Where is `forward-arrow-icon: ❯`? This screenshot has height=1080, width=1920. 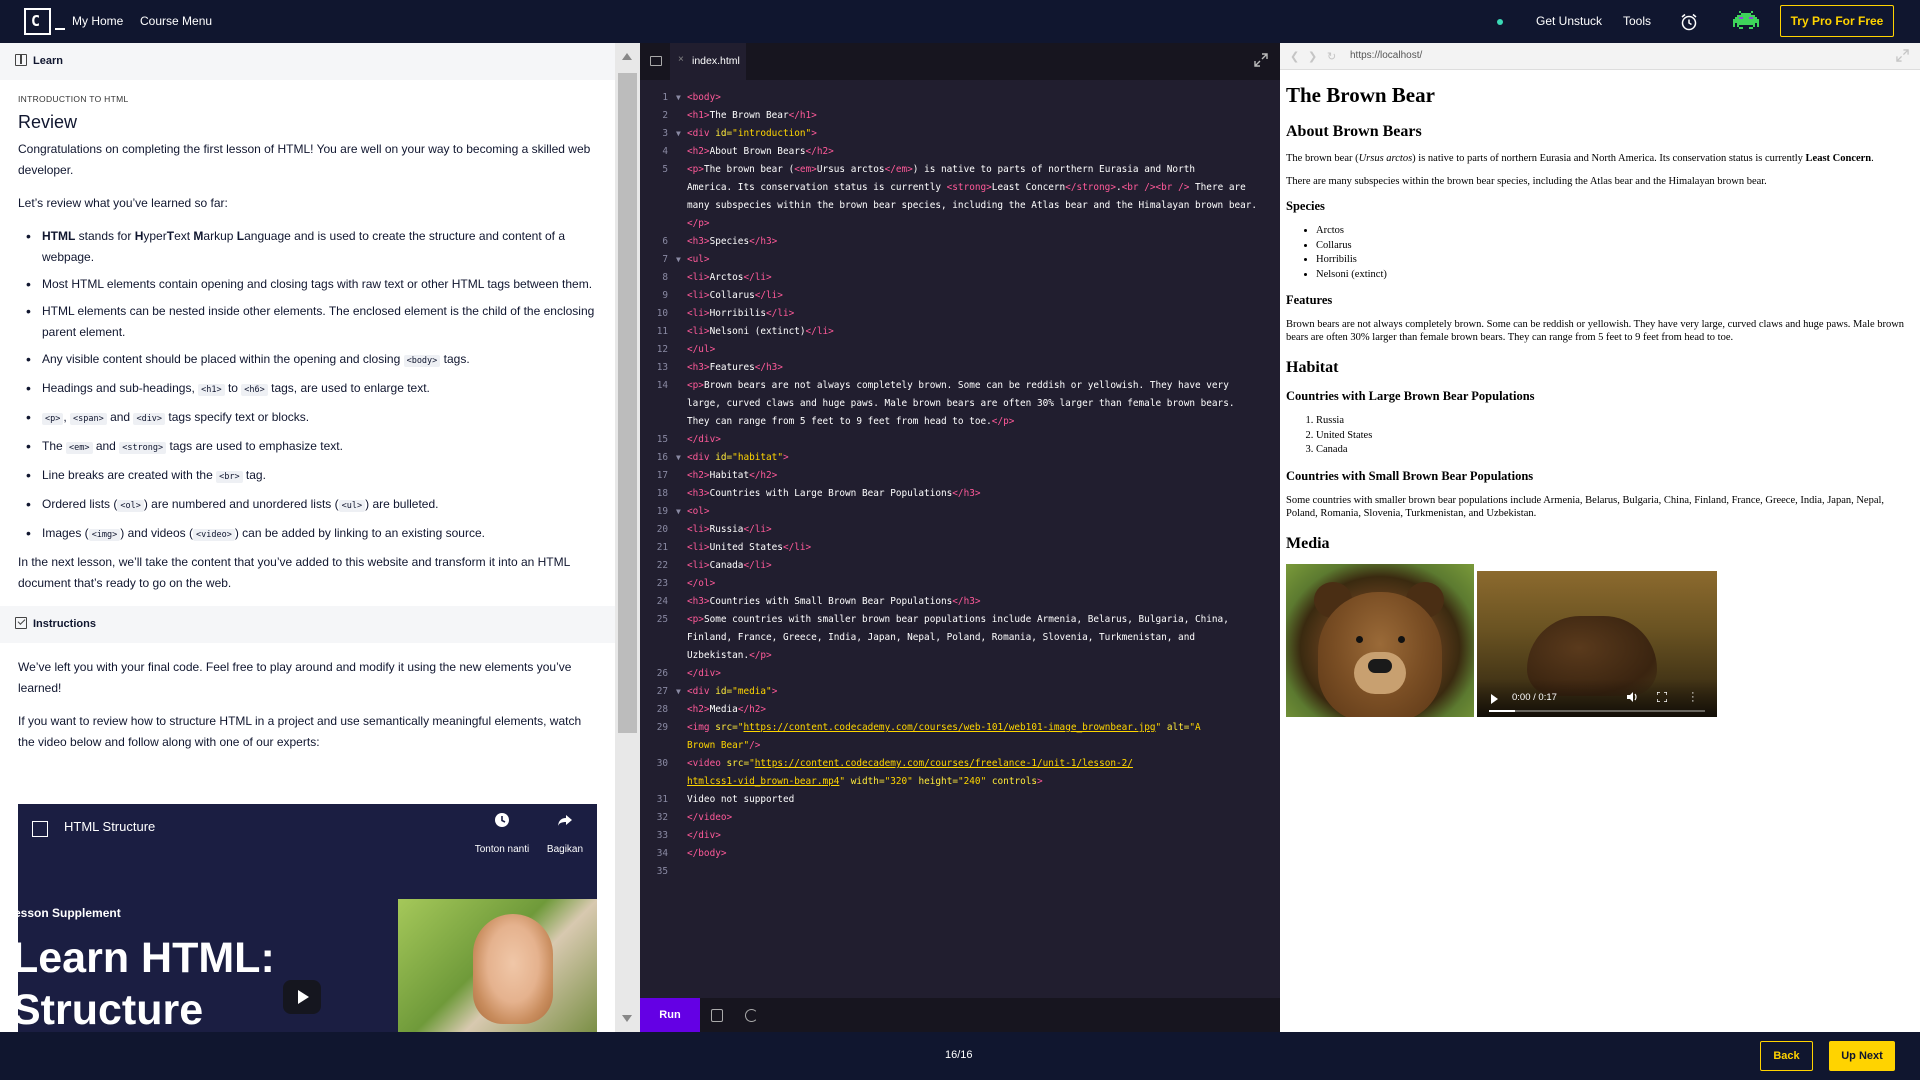
forward-arrow-icon: ❯ is located at coordinates (1312, 56).